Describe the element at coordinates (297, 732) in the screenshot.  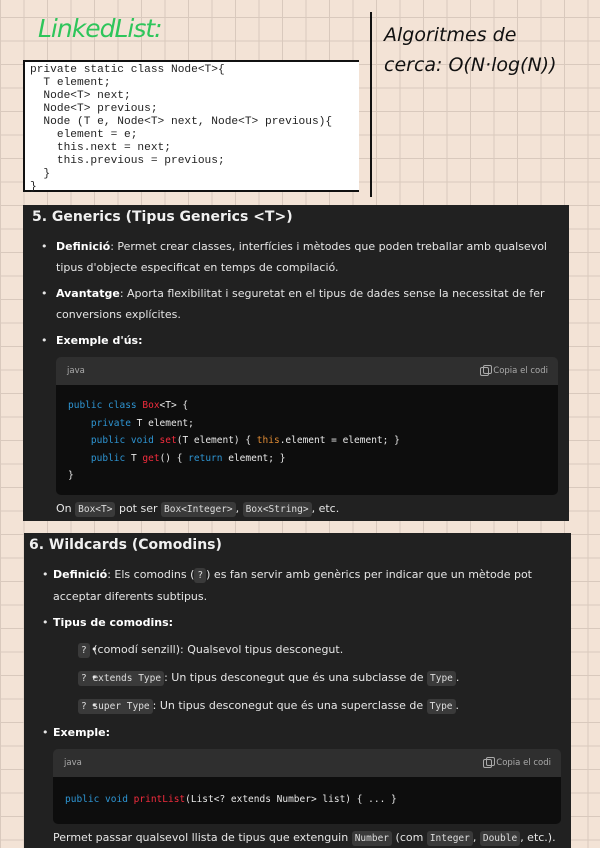
I see `list-item: Exemple:` at that location.